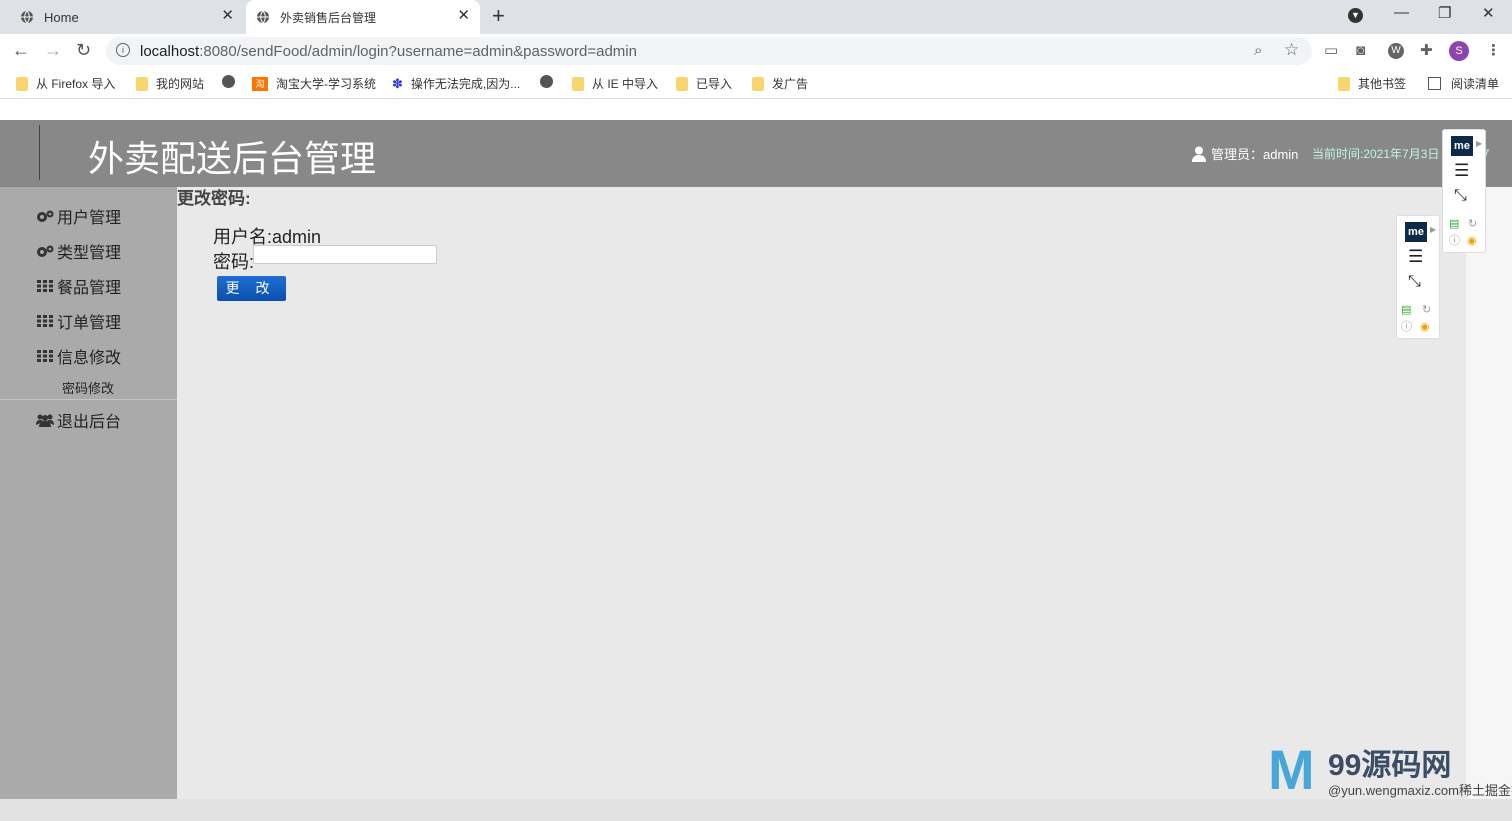 This screenshot has height=821, width=1512. I want to click on bookmark-label: 从 IE 中导入, so click(625, 84).